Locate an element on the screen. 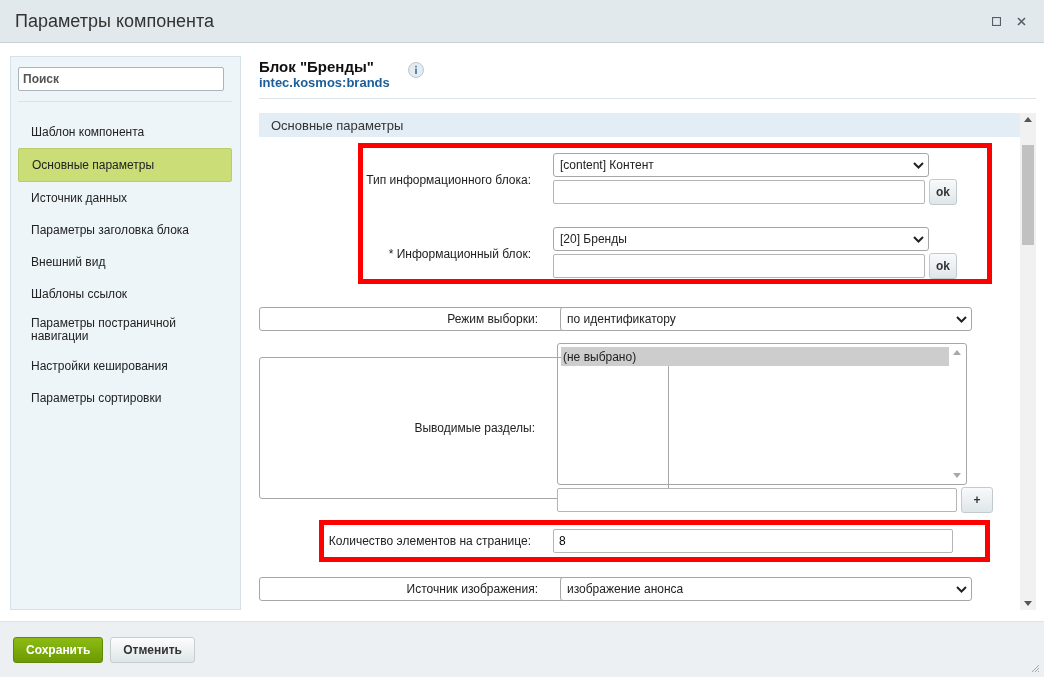 The width and height of the screenshot is (1044, 677). resize-grip-icon is located at coordinates (1035, 668).